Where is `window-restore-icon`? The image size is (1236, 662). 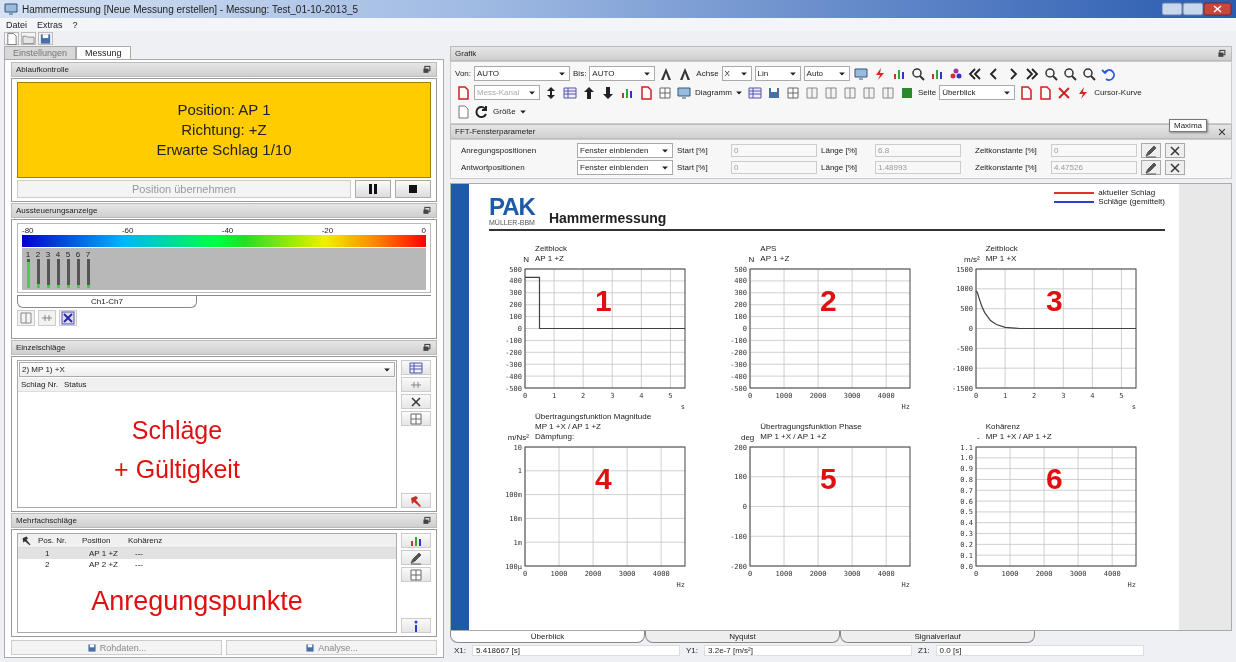
window-restore-icon is located at coordinates (427, 520).